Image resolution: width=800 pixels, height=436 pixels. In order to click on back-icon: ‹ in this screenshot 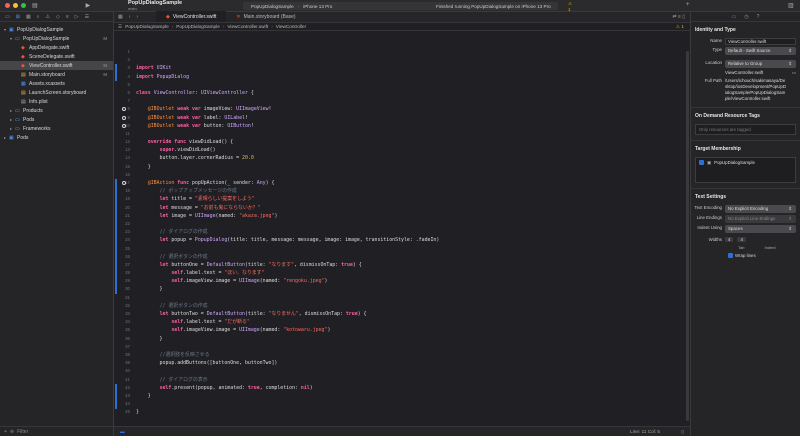, I will do `click(130, 17)`.